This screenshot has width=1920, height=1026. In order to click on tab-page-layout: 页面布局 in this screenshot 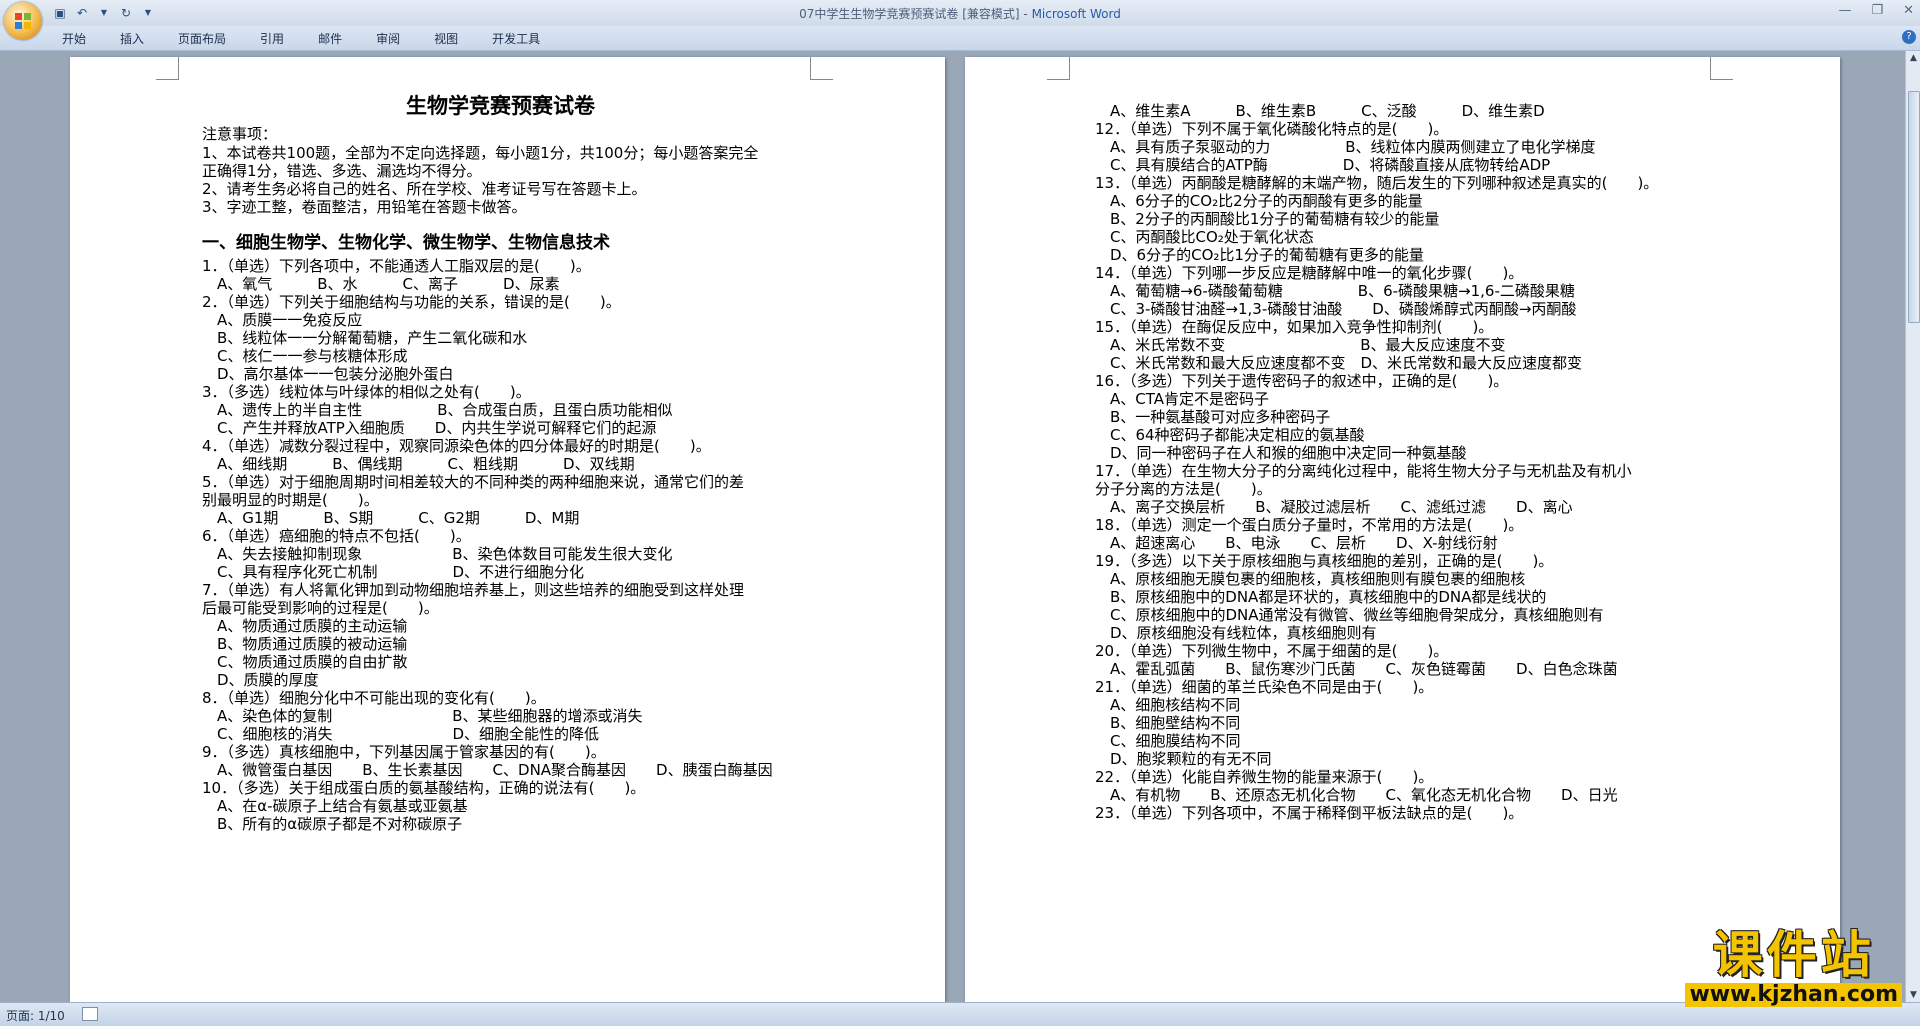, I will do `click(202, 38)`.